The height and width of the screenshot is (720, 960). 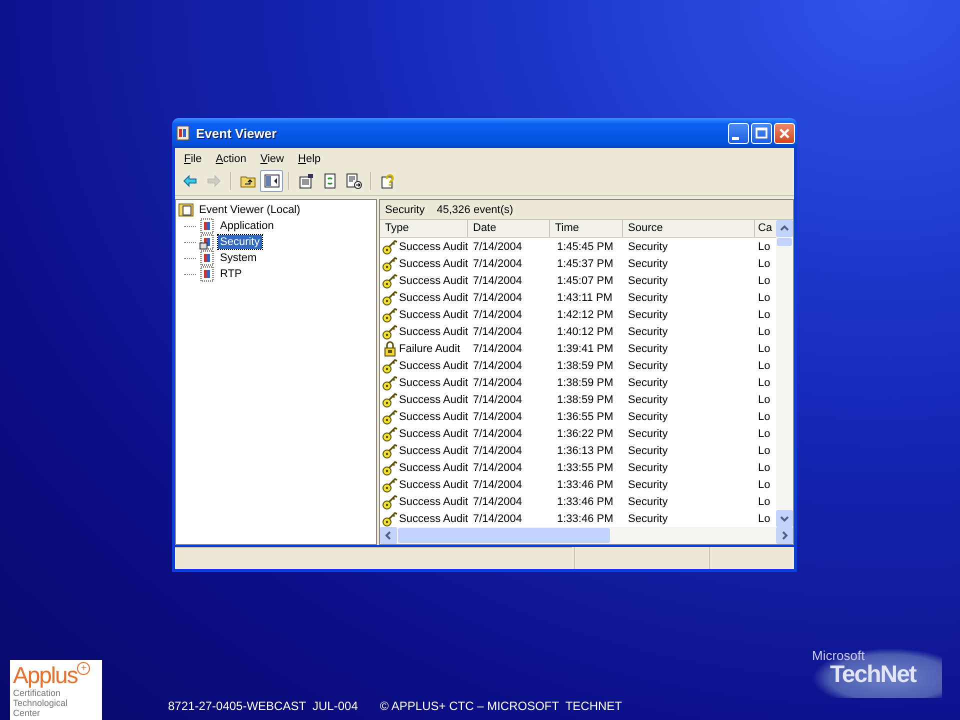 What do you see at coordinates (501, 706) in the screenshot?
I see `footer-copyright: © APPLUS+ CTC – MICROSOFT TECHNET` at bounding box center [501, 706].